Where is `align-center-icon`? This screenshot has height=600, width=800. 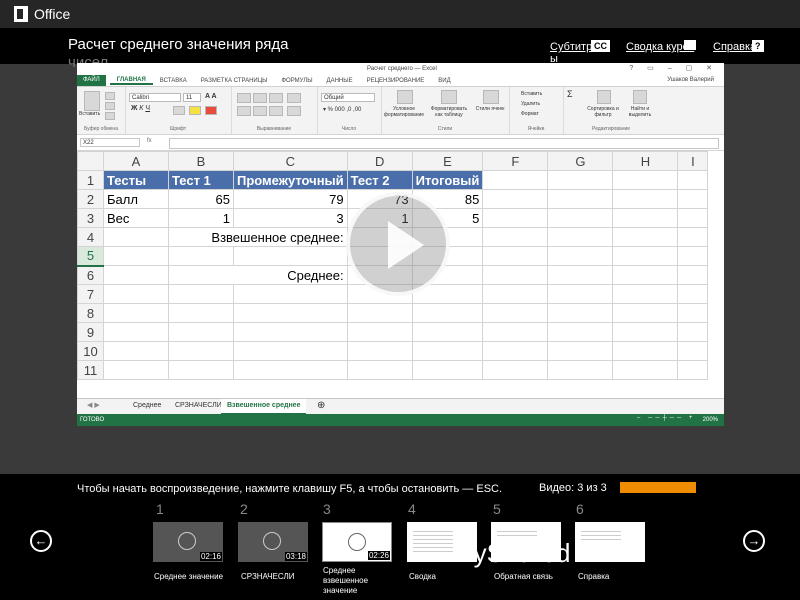 align-center-icon is located at coordinates (260, 111).